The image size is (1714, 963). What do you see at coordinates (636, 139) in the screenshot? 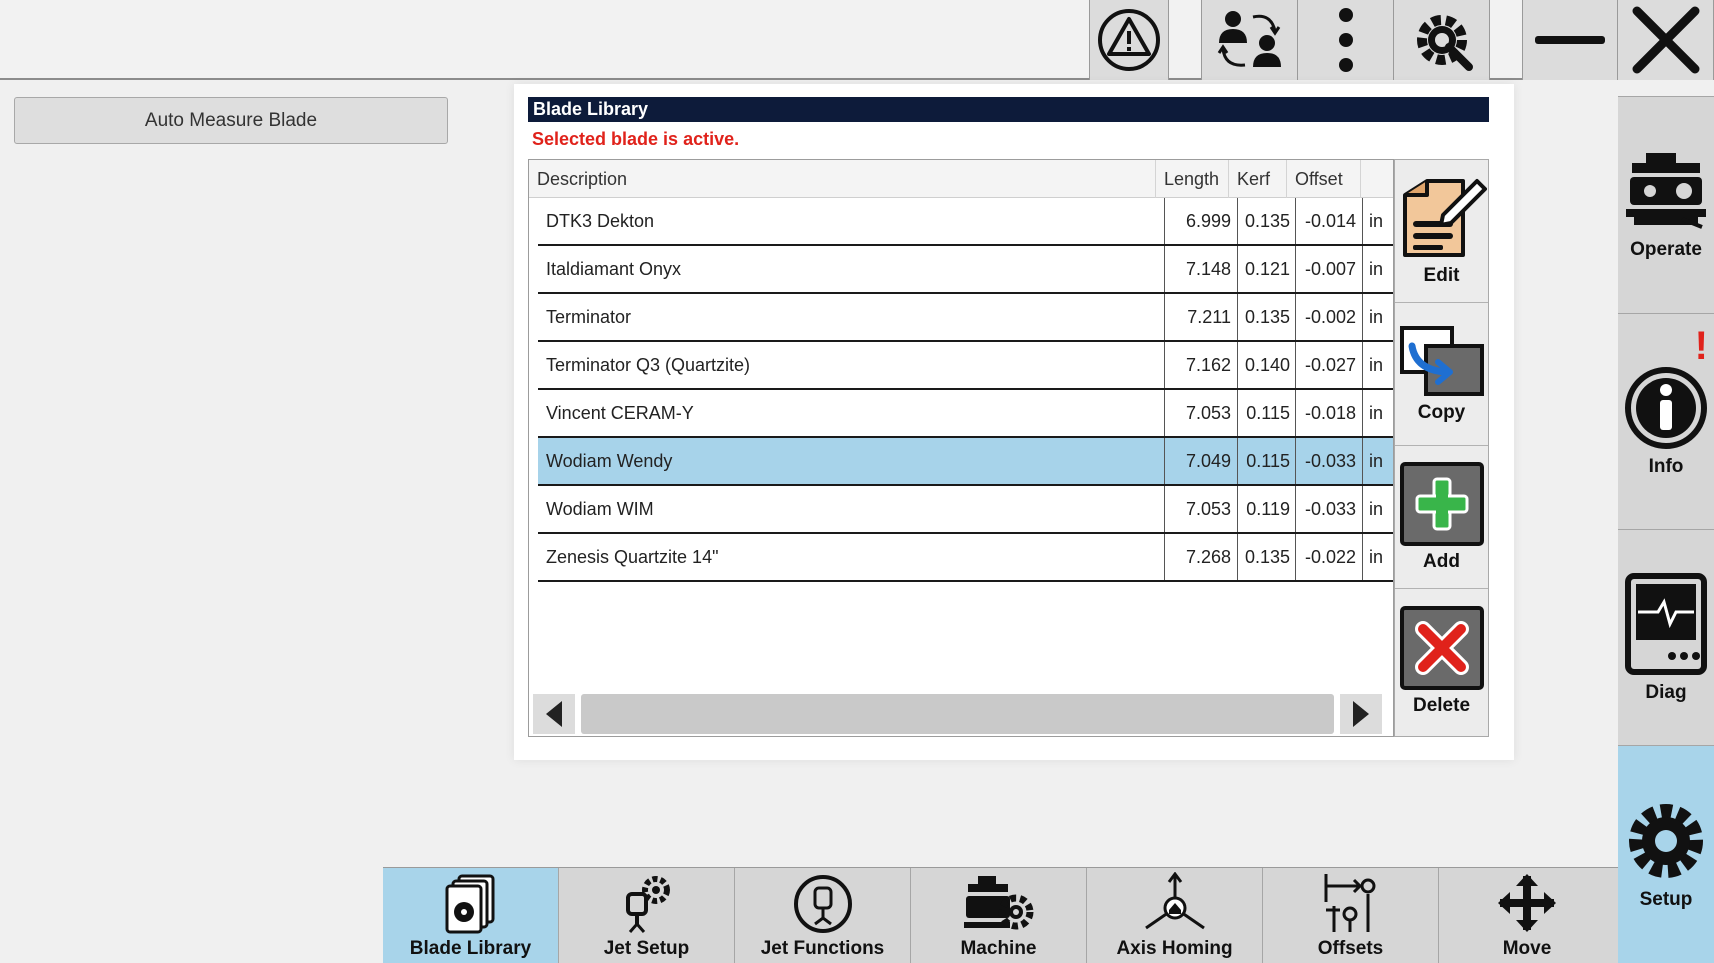
I see `status-message: Selected blade is active.` at bounding box center [636, 139].